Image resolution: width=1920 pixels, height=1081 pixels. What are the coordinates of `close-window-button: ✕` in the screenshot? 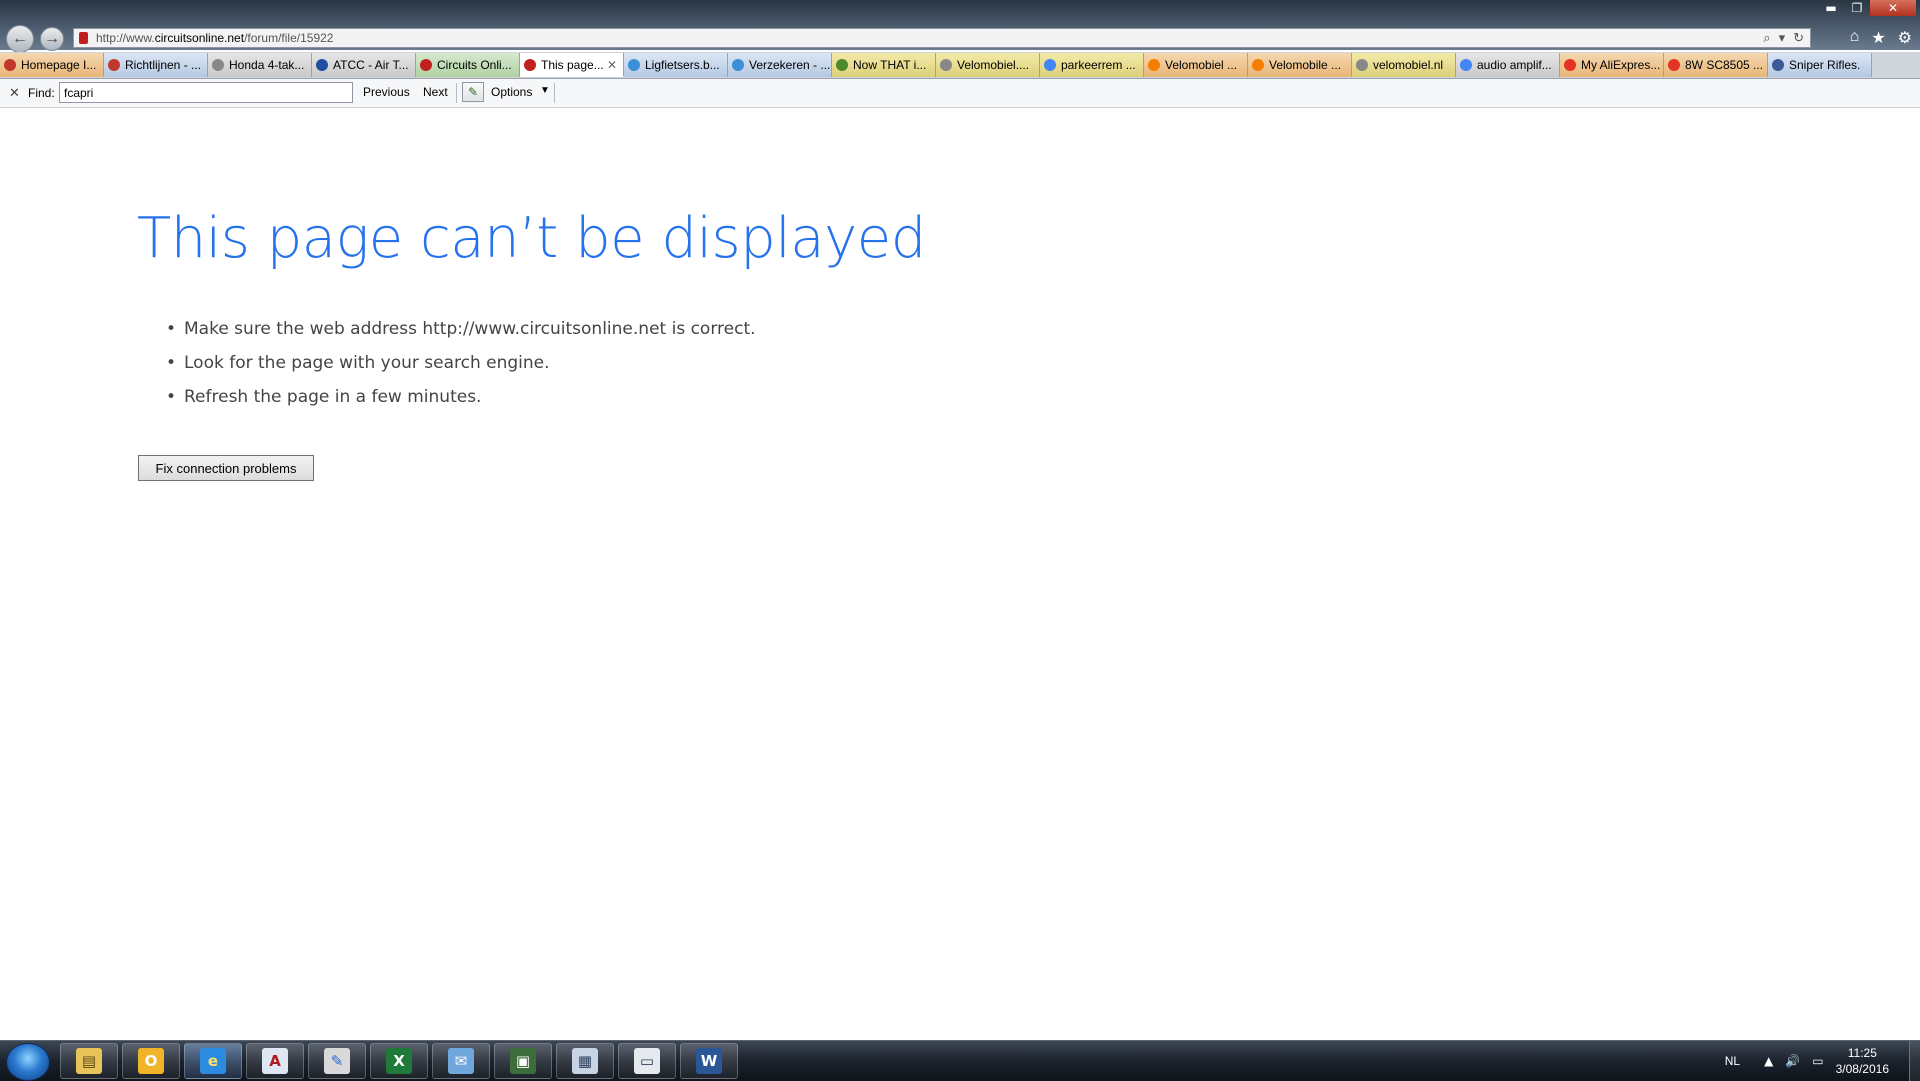 It's located at (1893, 8).